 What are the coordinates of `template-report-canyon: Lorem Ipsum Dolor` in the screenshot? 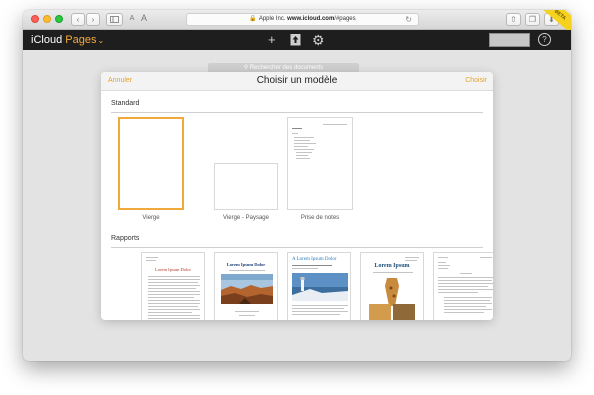 It's located at (246, 286).